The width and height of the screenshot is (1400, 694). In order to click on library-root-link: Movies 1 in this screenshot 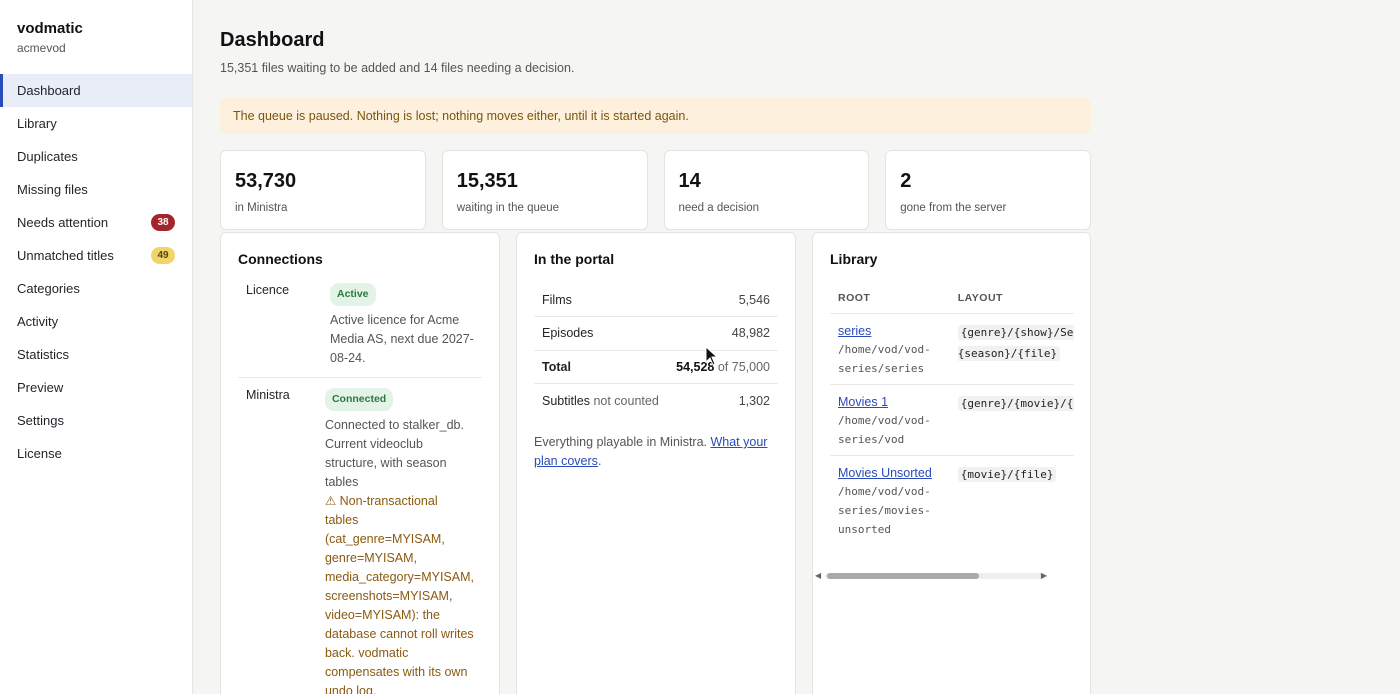, I will do `click(890, 402)`.